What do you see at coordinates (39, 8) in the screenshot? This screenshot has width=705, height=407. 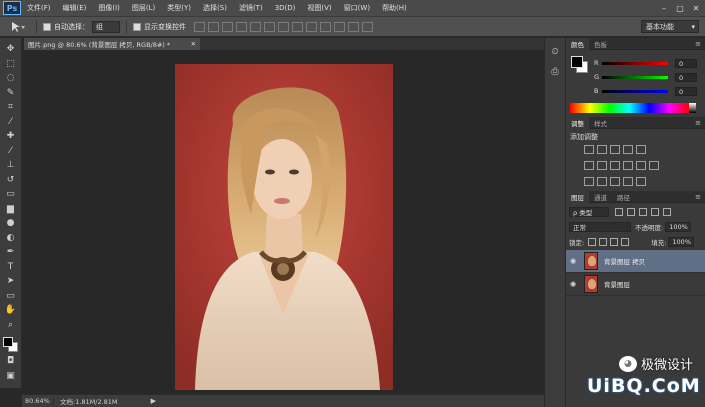 I see `menu-file: 文件(F)` at bounding box center [39, 8].